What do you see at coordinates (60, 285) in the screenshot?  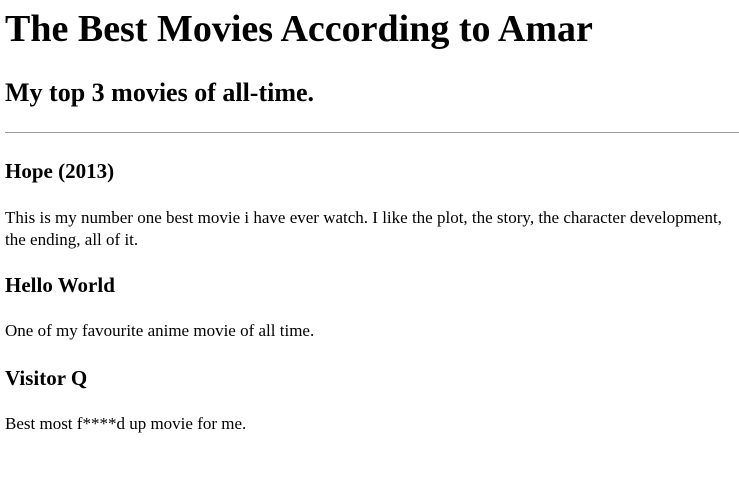 I see `movie-title: Hello World` at bounding box center [60, 285].